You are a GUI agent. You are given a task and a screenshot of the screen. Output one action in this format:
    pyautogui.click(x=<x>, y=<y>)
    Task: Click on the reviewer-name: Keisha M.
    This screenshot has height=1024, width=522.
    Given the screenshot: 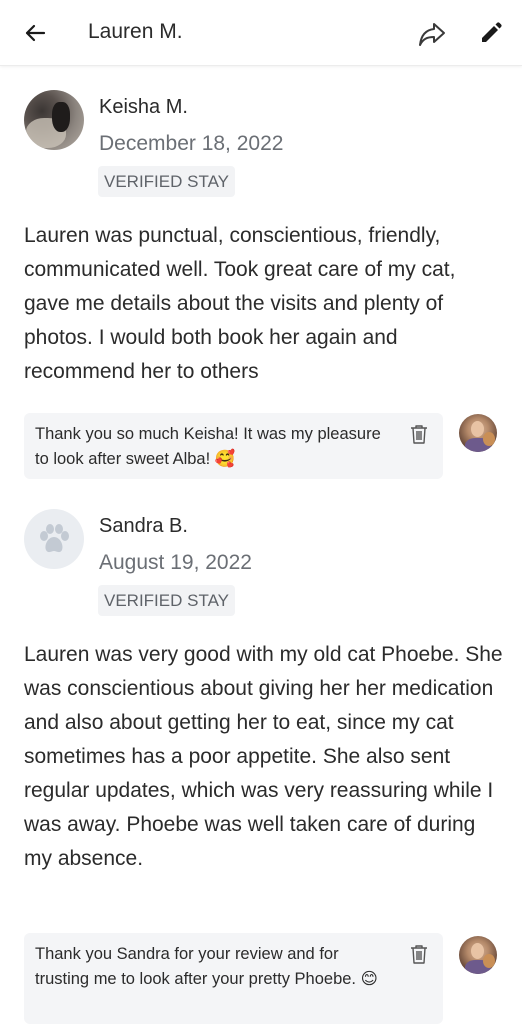 What is the action you would take?
    pyautogui.click(x=143, y=107)
    